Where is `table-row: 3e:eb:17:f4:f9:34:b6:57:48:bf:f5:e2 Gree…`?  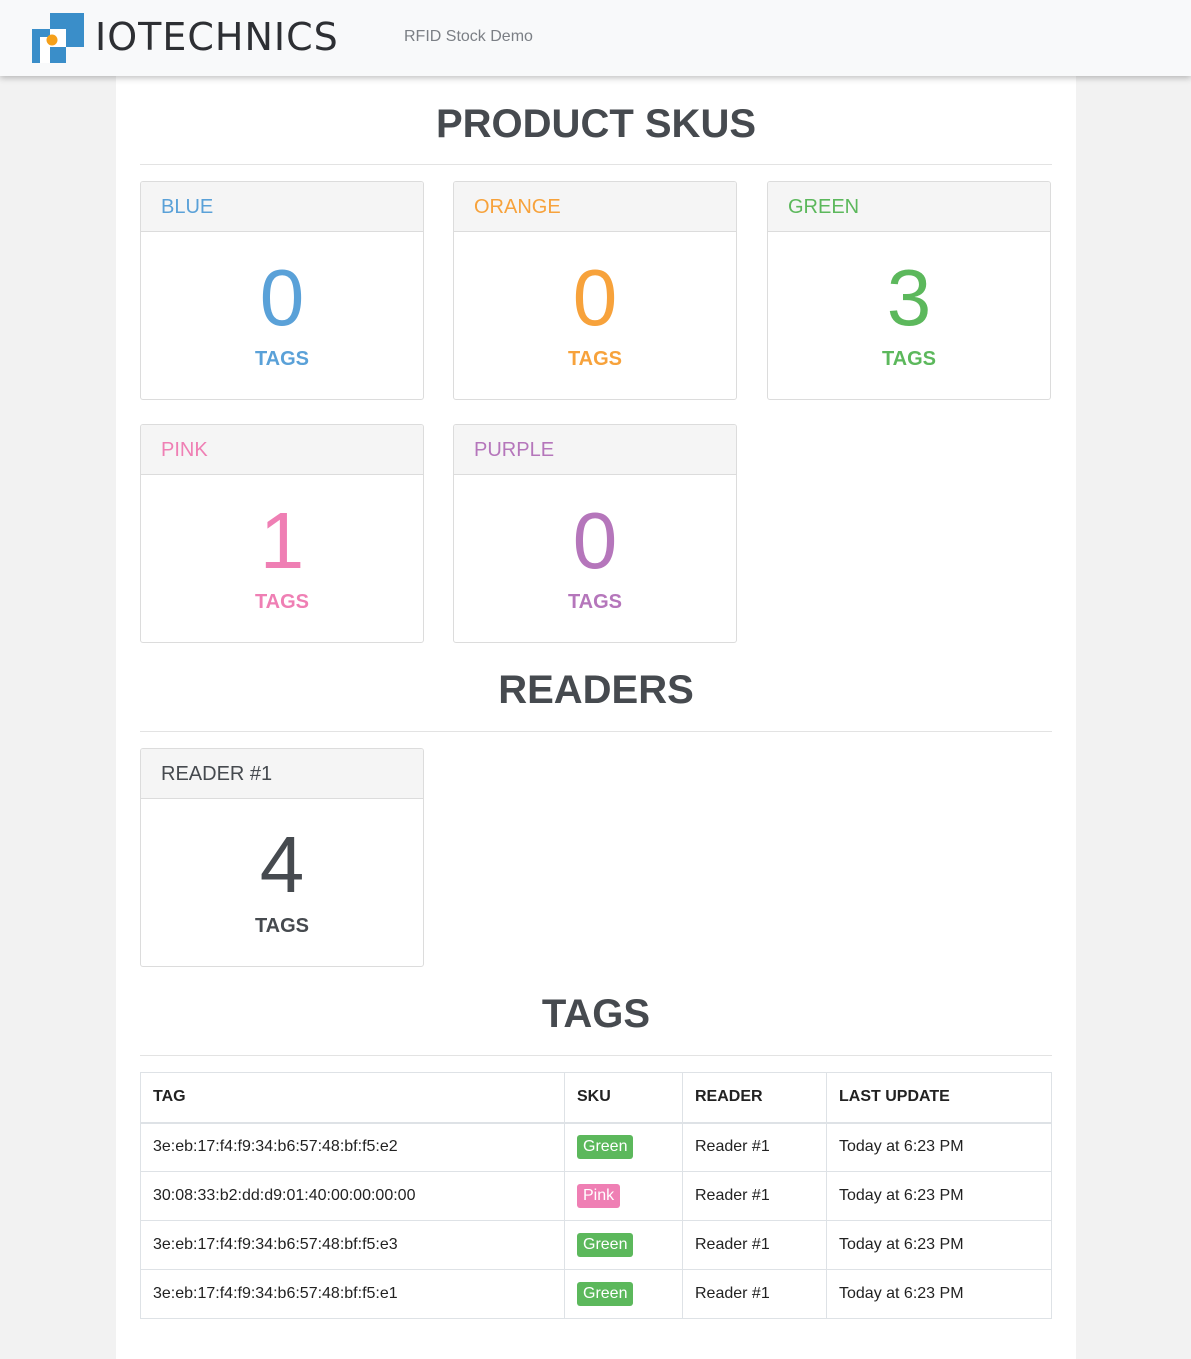
table-row: 3e:eb:17:f4:f9:34:b6:57:48:bf:f5:e2 Gree… is located at coordinates (596, 1147).